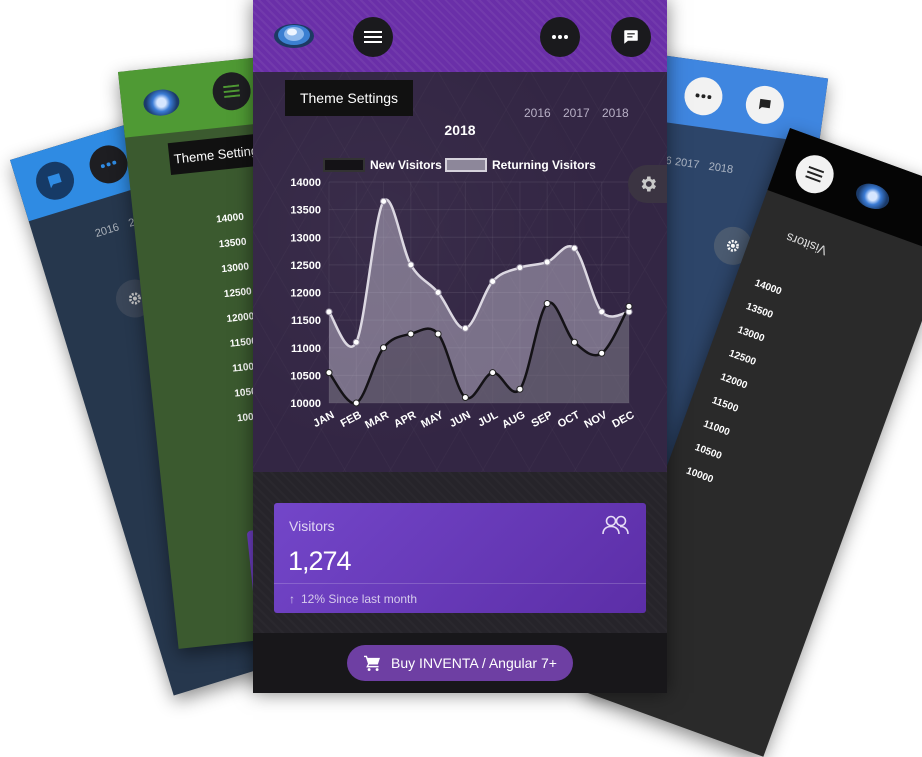 Image resolution: width=922 pixels, height=757 pixels. I want to click on y-tick-label: 11000, so click(306, 349).